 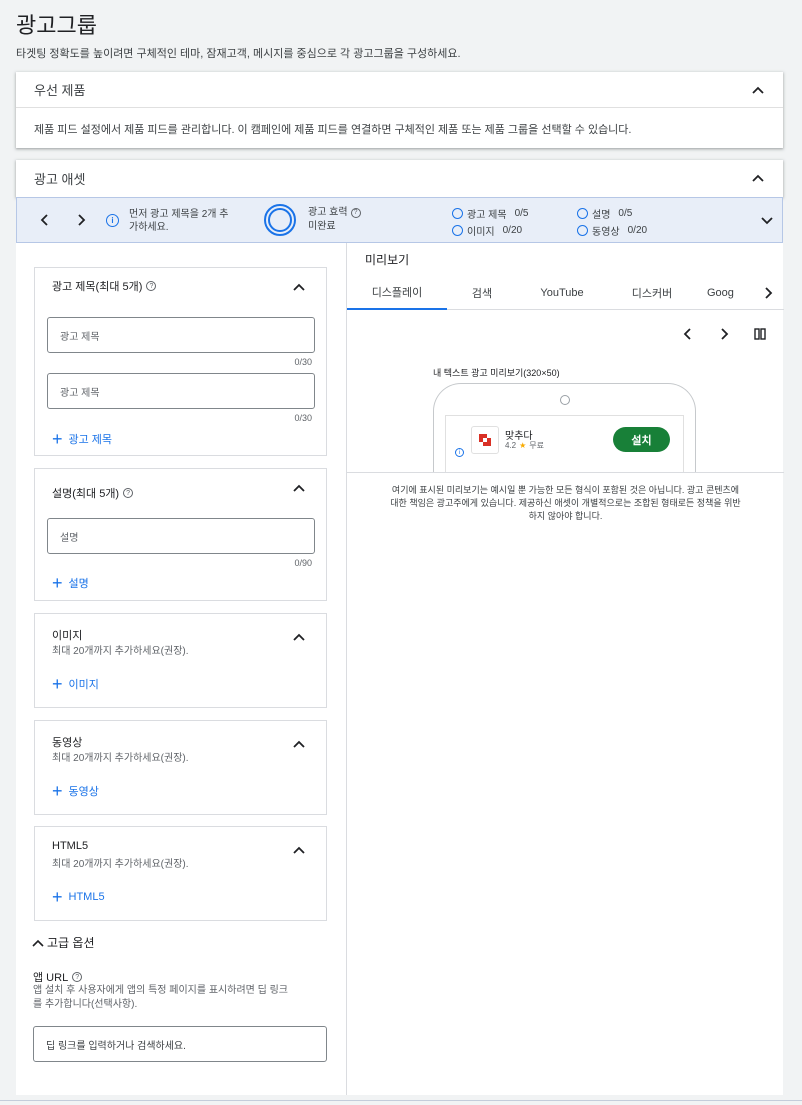 What do you see at coordinates (401, 1100) in the screenshot?
I see `bottom-divider` at bounding box center [401, 1100].